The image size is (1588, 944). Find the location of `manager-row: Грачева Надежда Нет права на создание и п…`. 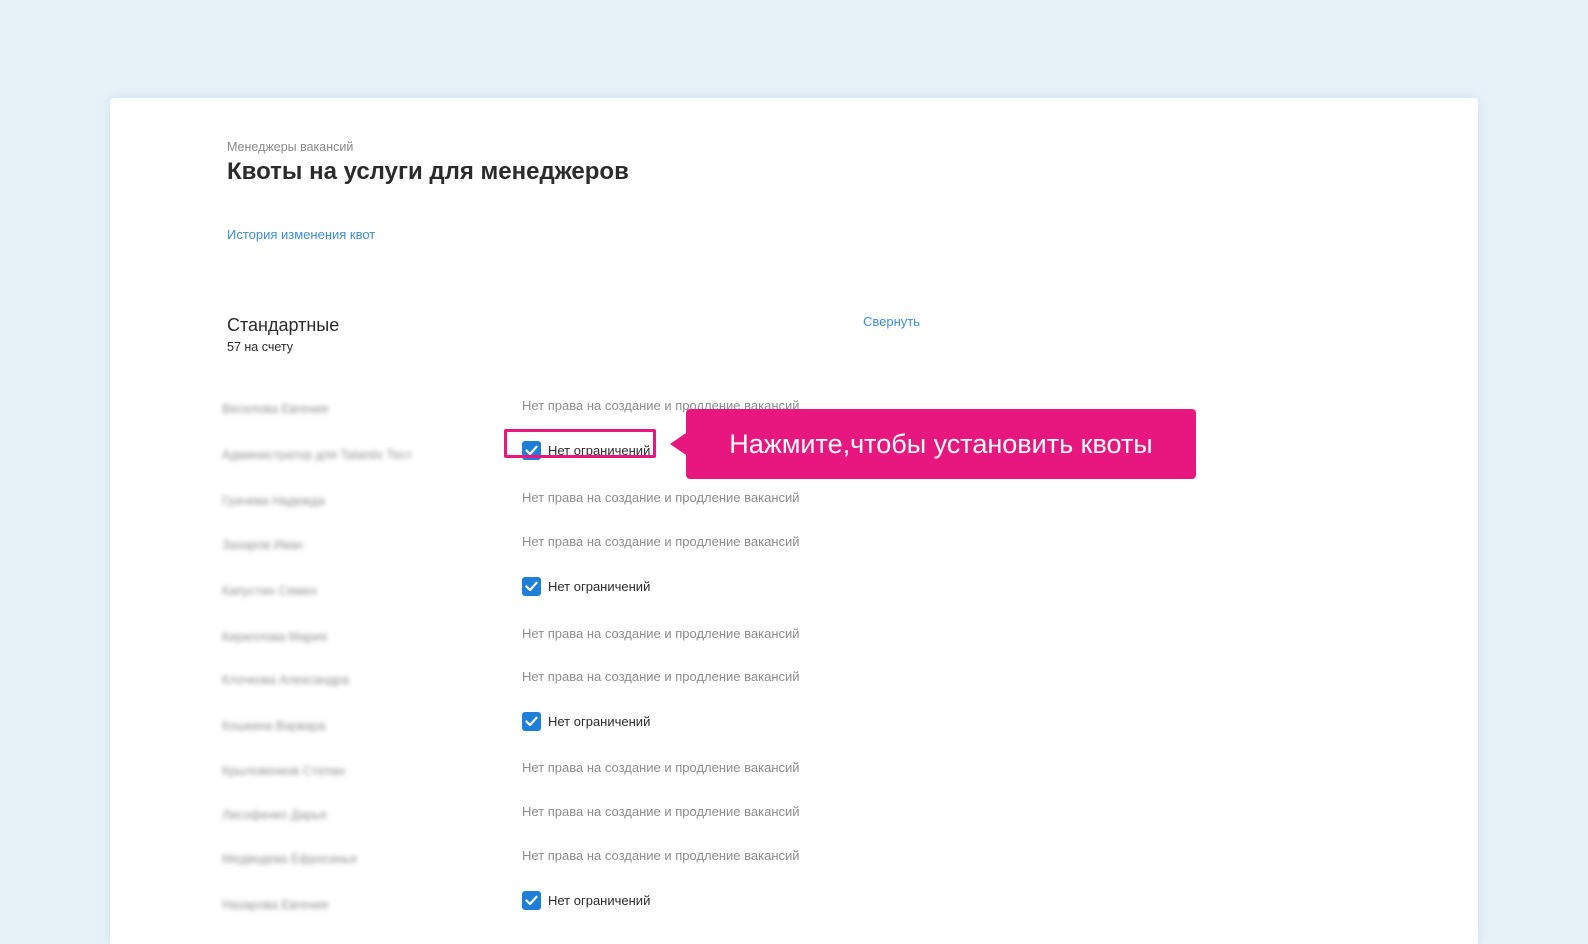

manager-row: Грачева Надежда Нет права на создание и п… is located at coordinates (794, 505).